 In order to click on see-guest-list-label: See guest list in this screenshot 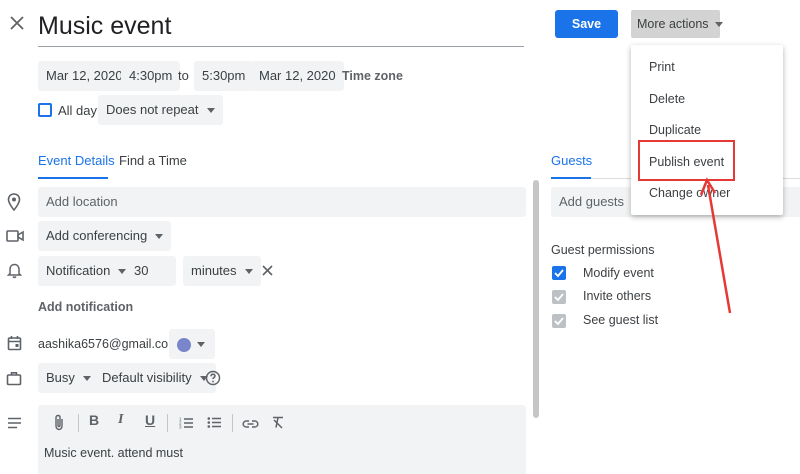, I will do `click(621, 320)`.